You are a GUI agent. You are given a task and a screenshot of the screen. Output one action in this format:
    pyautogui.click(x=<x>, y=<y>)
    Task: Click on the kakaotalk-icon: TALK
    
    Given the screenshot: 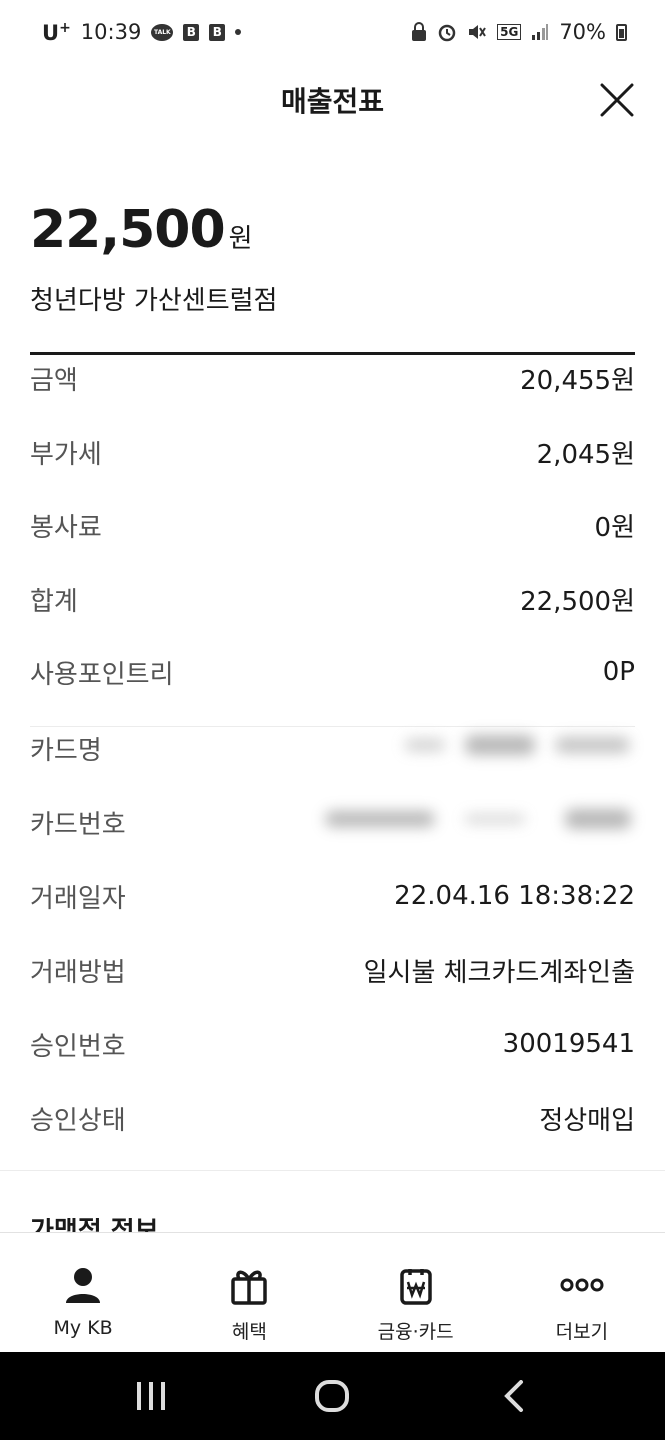 What is the action you would take?
    pyautogui.click(x=162, y=32)
    